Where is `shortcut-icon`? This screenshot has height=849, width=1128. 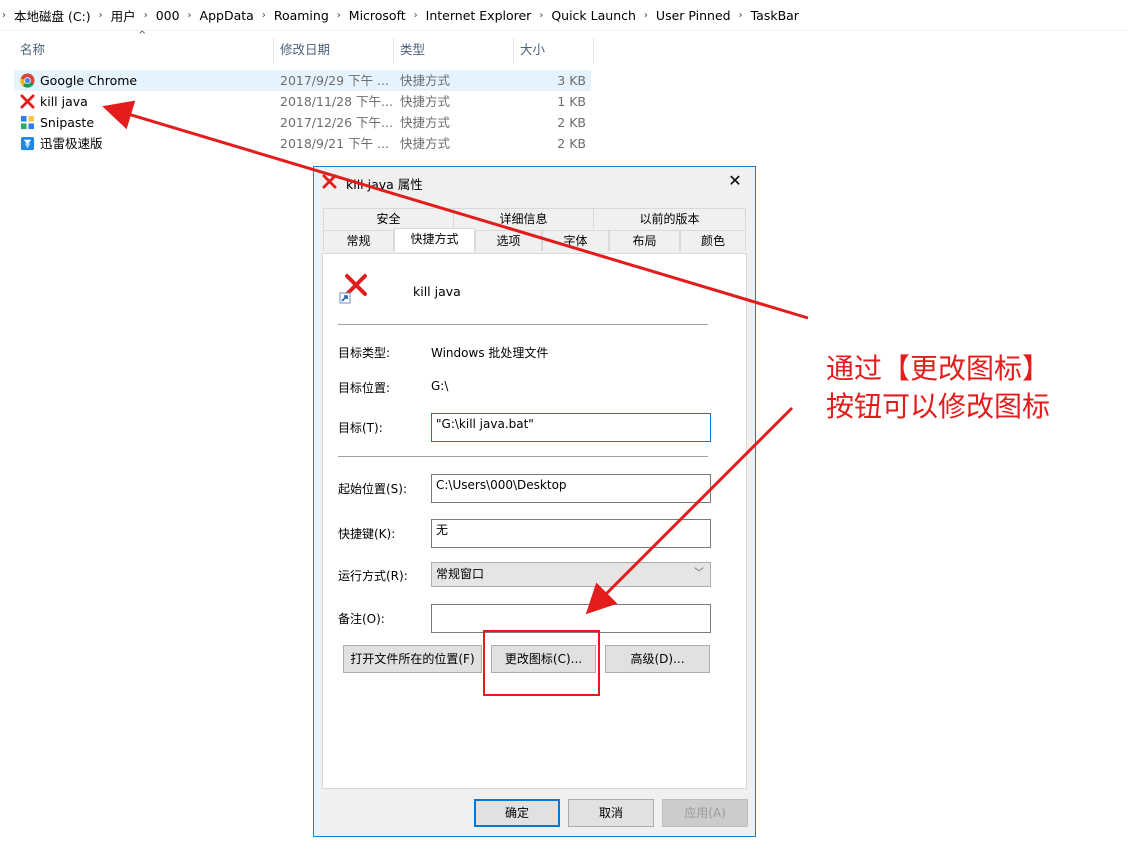
shortcut-icon is located at coordinates (353, 289).